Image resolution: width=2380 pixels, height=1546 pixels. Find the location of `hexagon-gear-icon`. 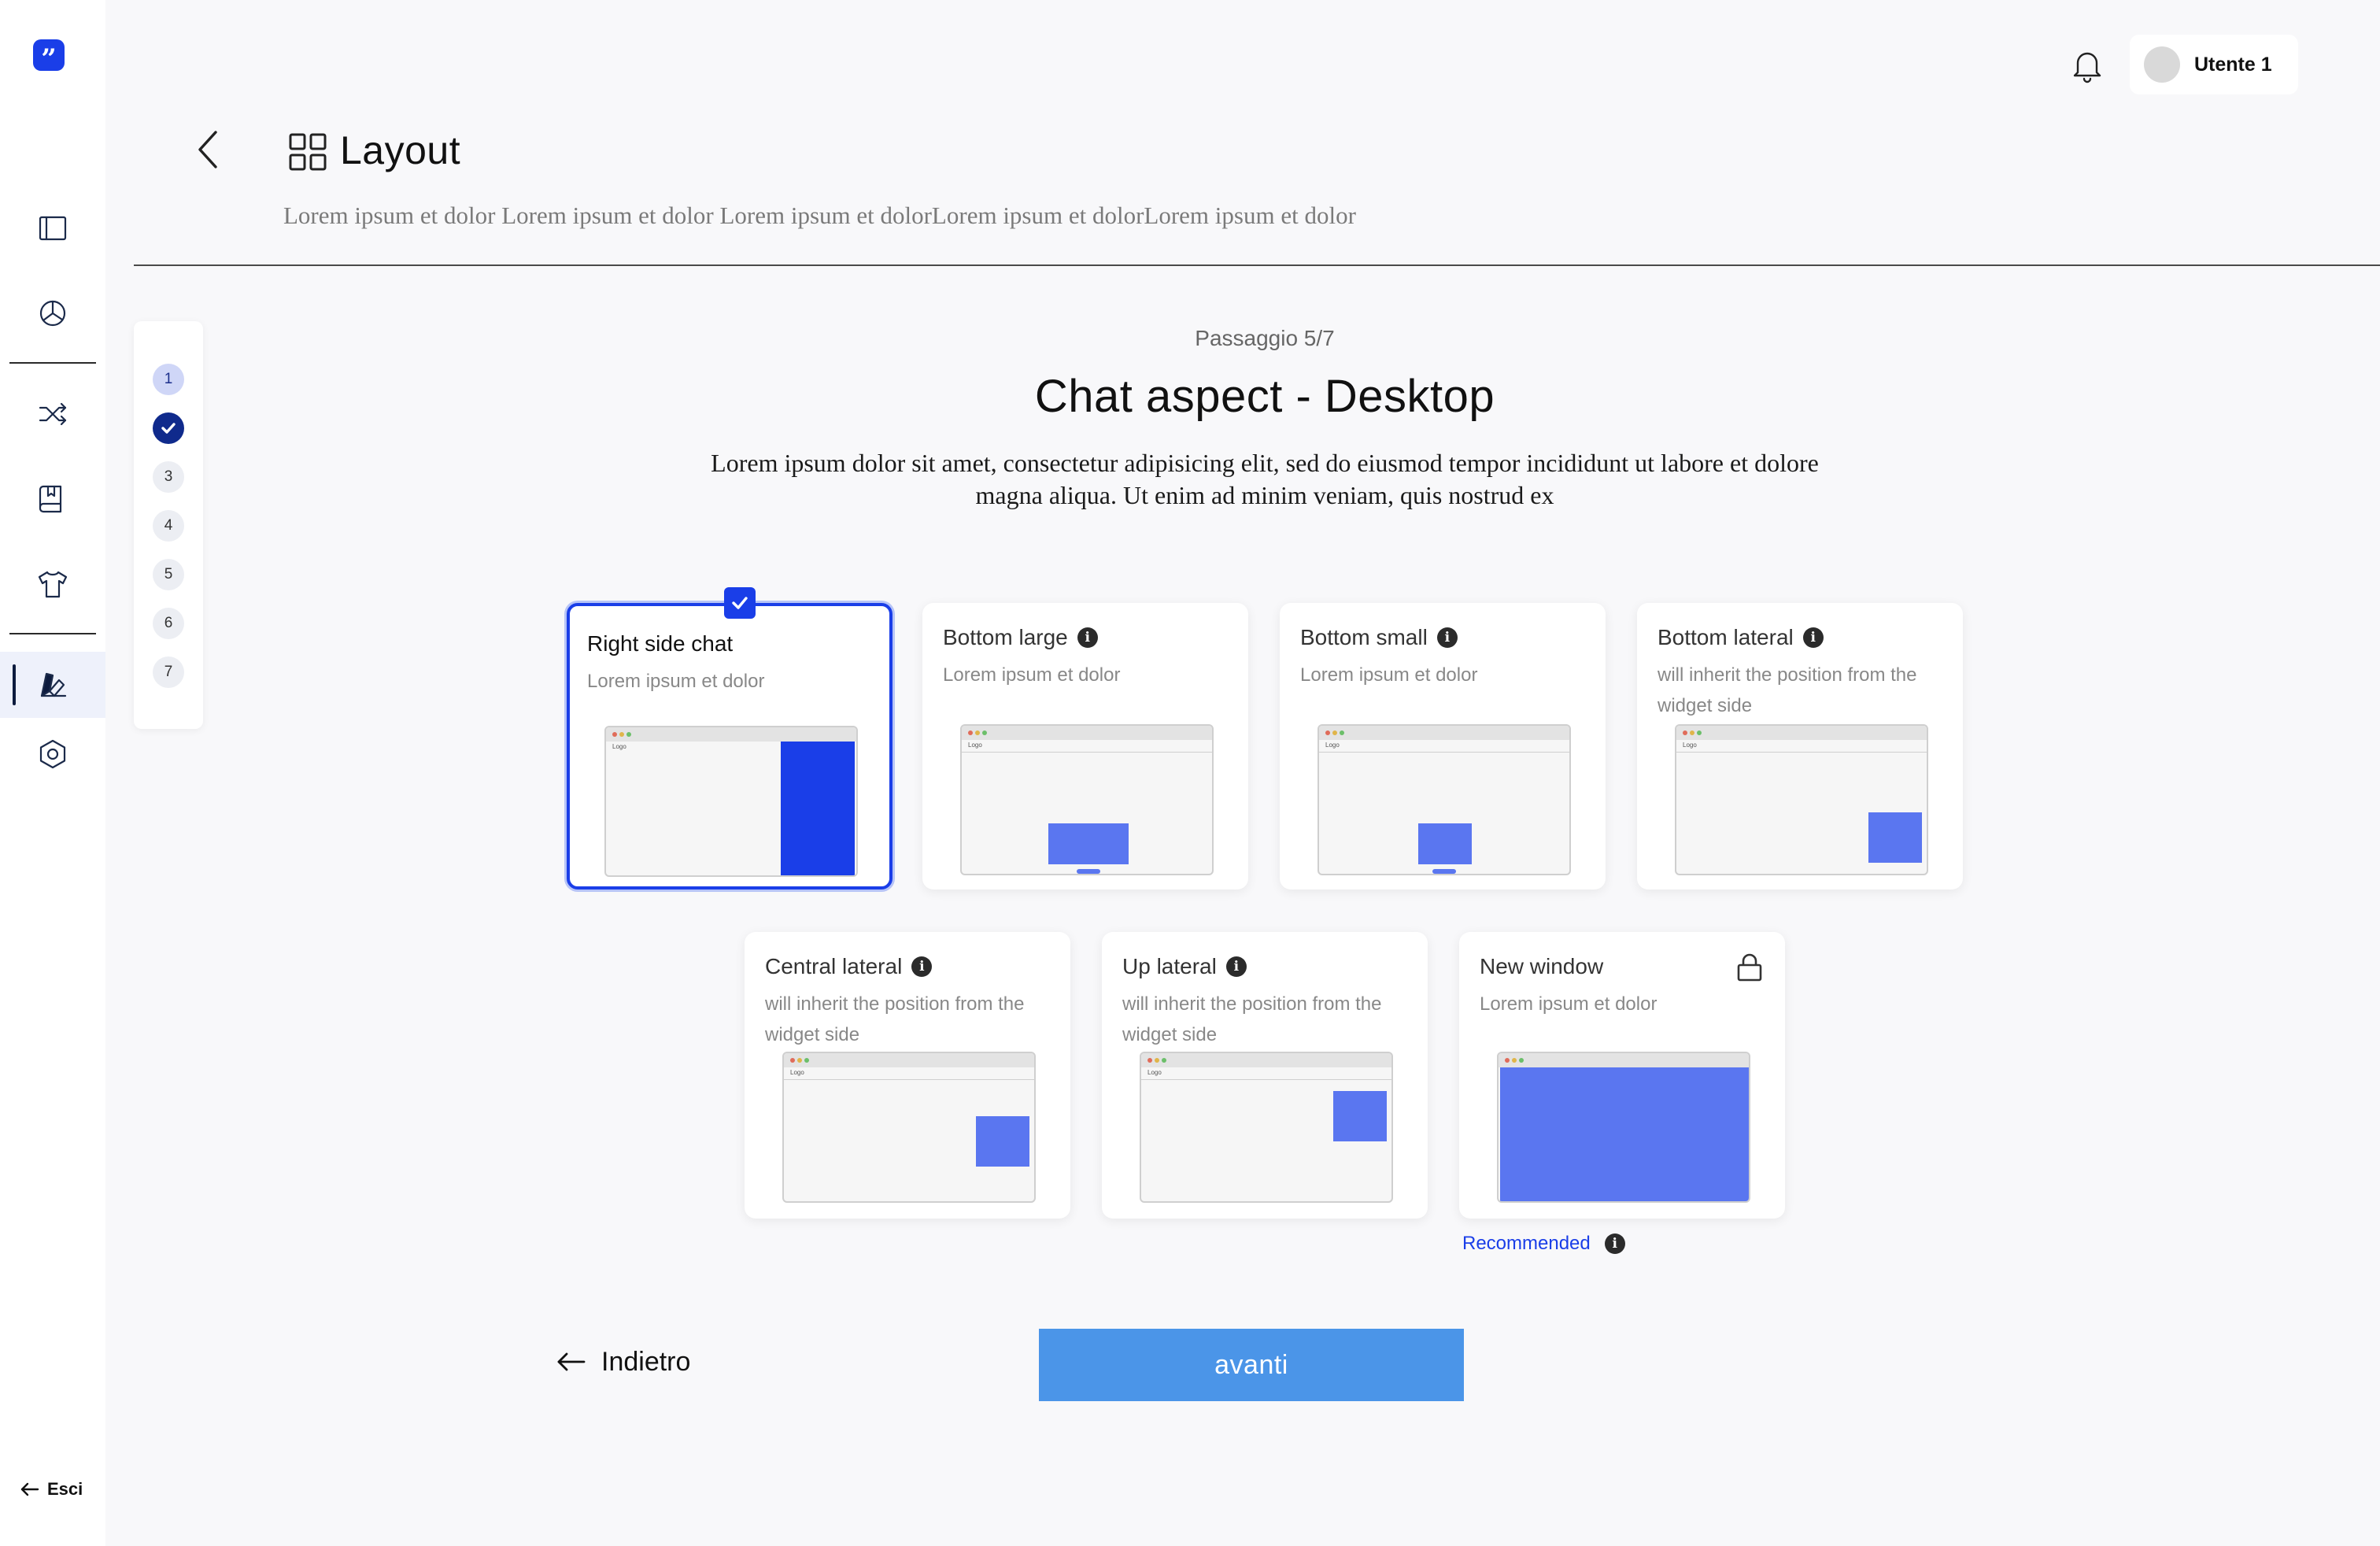

hexagon-gear-icon is located at coordinates (52, 754).